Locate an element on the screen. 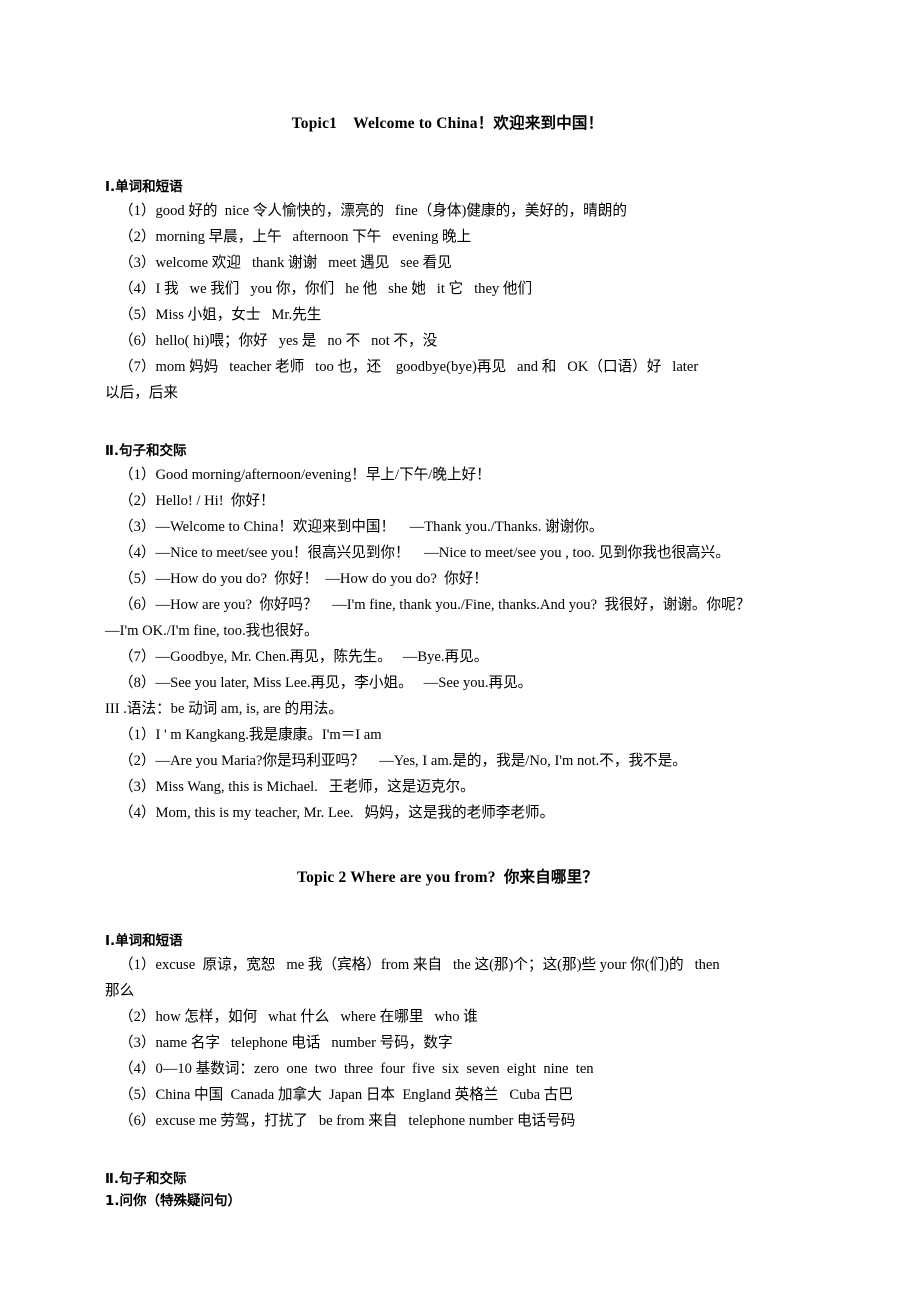 The width and height of the screenshot is (920, 1302). topic1-section3-heading: III .语法：be 动词 am, is, are 的用法。 is located at coordinates (224, 709).